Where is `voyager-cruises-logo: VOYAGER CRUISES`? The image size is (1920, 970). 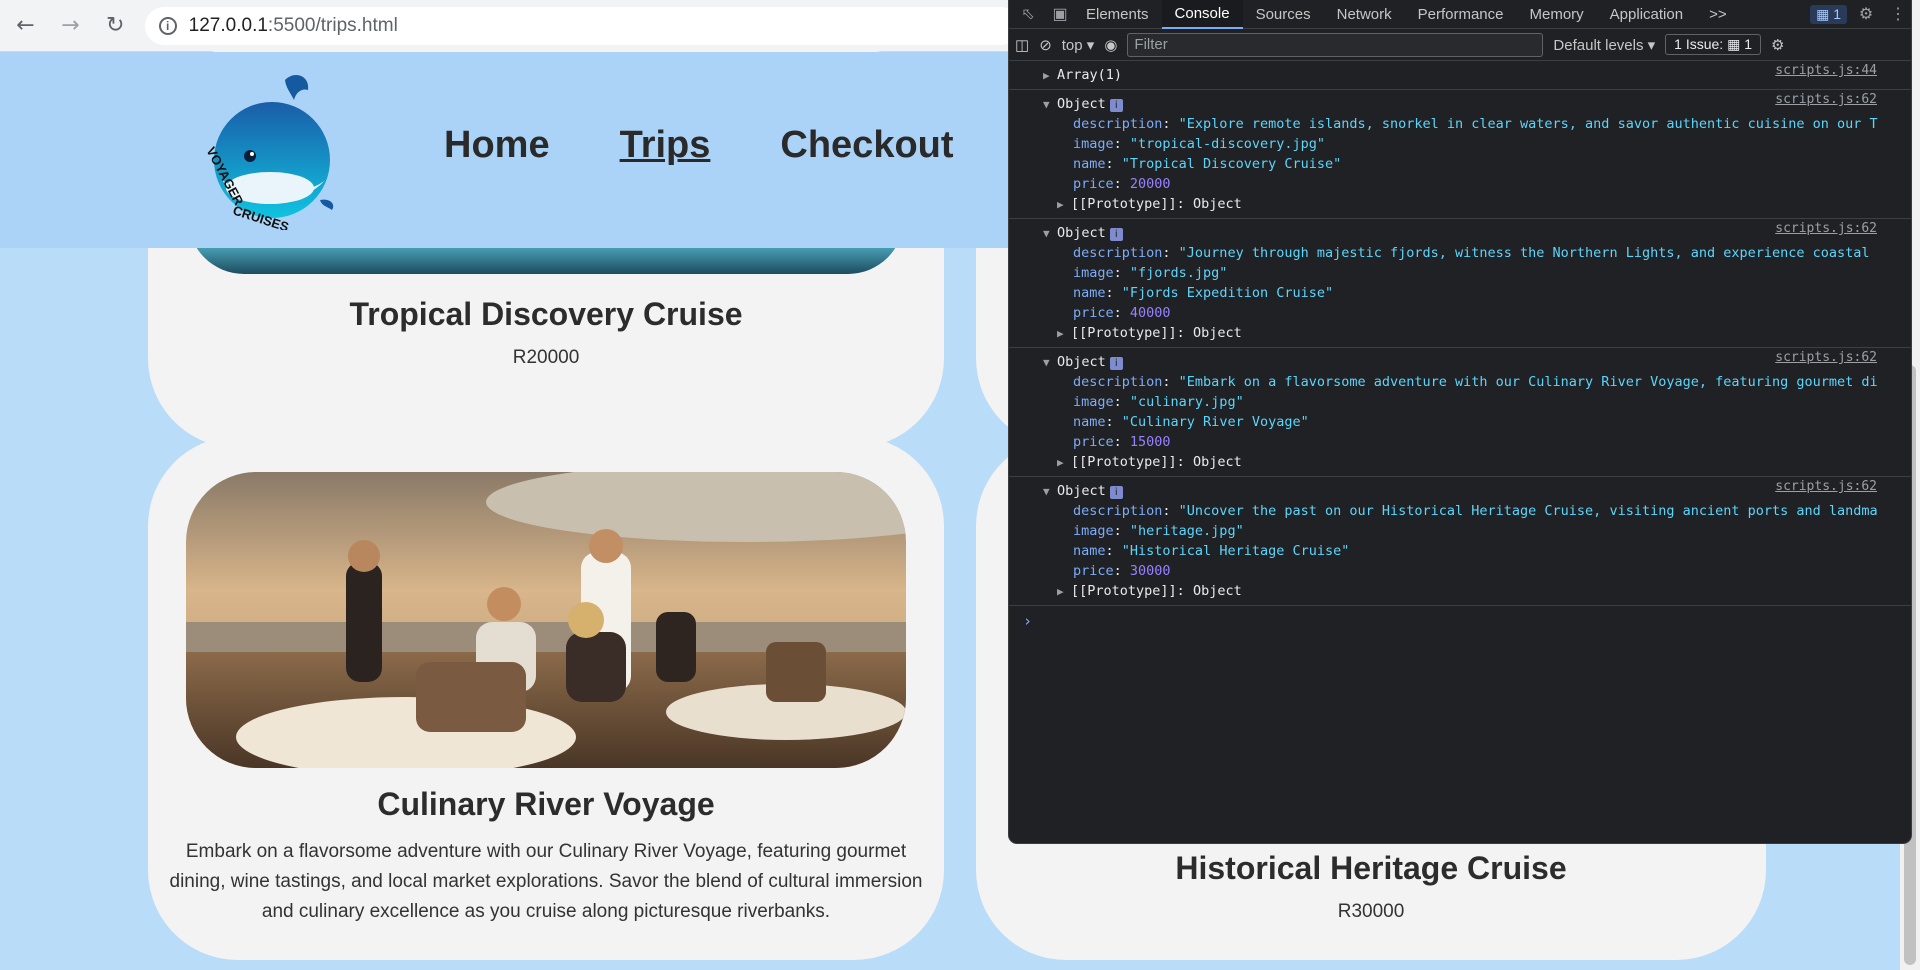
voyager-cruises-logo: VOYAGER CRUISES is located at coordinates (265, 152).